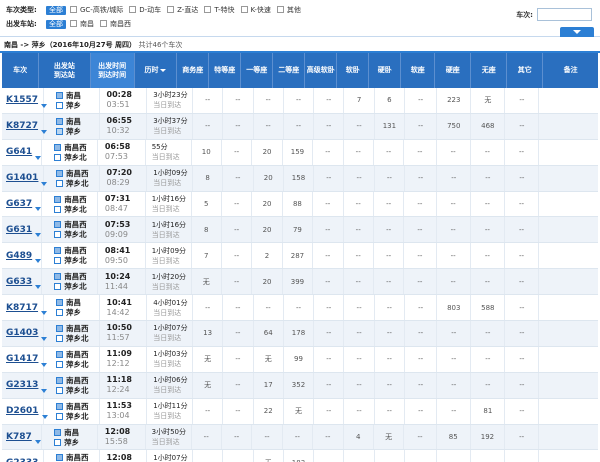 The height and width of the screenshot is (462, 600). I want to click on seat-count: 2, so click(267, 255).